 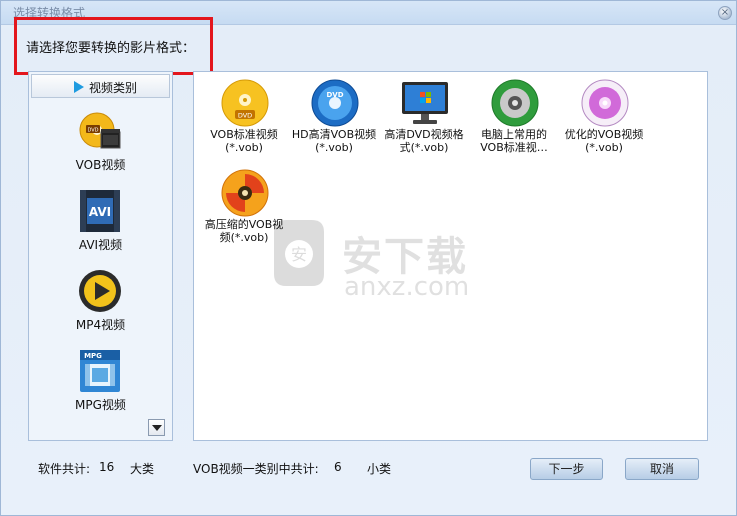 I want to click on category-header-label: 视频类别, so click(x=113, y=88).